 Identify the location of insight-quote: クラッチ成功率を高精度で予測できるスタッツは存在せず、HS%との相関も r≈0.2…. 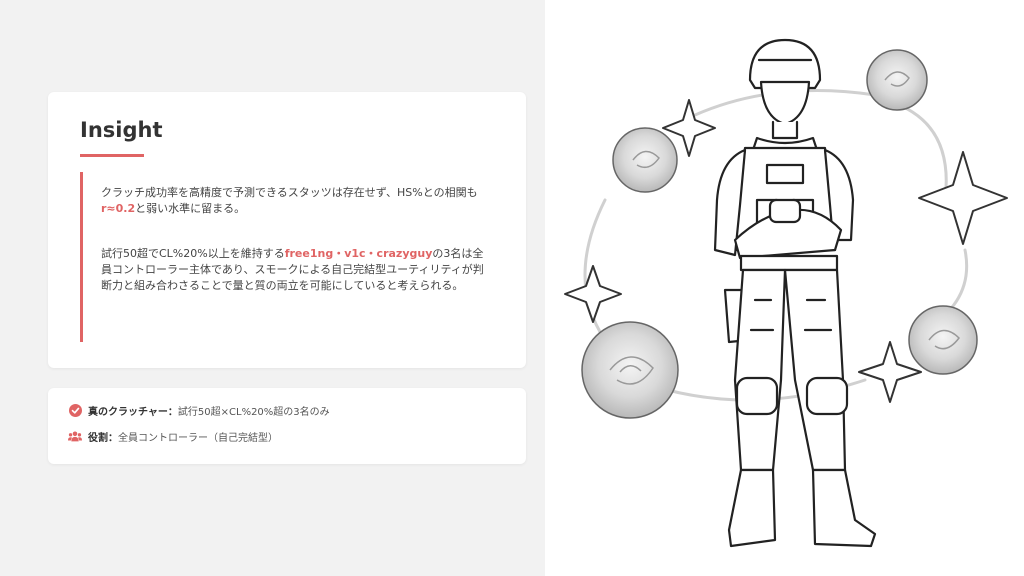
(290, 257).